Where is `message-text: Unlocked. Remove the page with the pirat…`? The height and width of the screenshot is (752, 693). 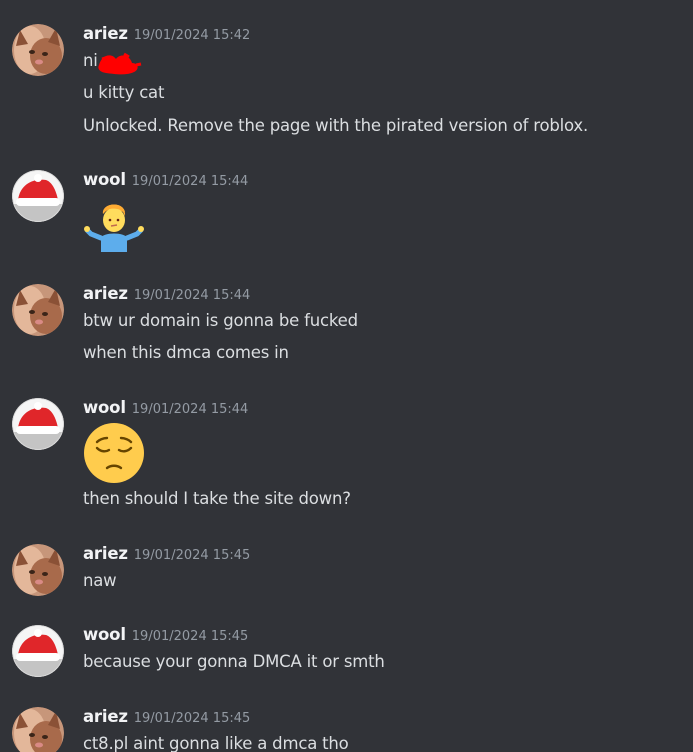
message-text: Unlocked. Remove the page with the pirat… is located at coordinates (336, 125).